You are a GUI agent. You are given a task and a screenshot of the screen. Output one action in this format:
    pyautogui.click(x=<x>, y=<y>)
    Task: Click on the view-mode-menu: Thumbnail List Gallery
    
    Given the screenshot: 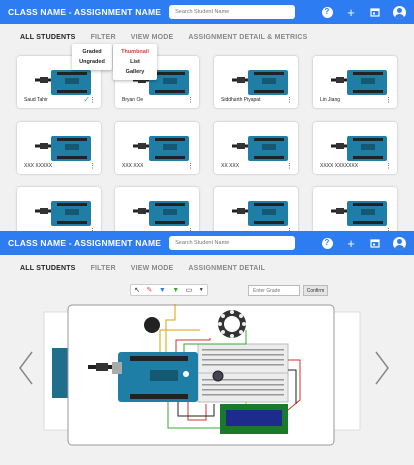 What is the action you would take?
    pyautogui.click(x=135, y=62)
    